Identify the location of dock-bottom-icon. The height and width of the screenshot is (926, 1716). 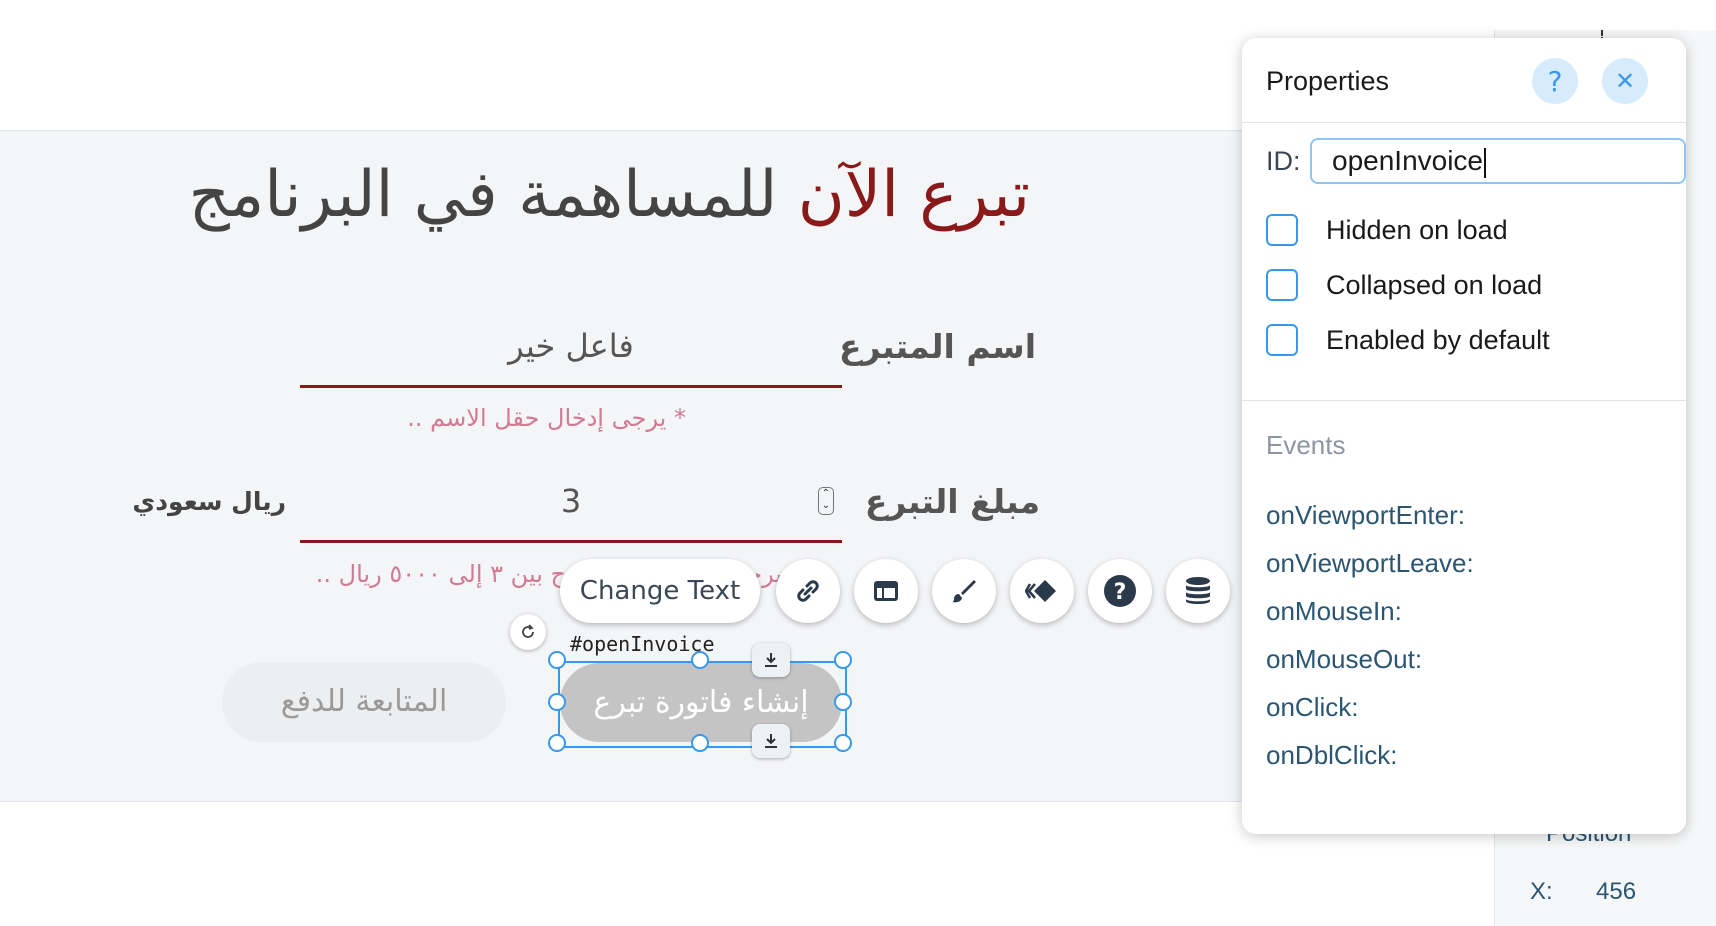
(771, 741).